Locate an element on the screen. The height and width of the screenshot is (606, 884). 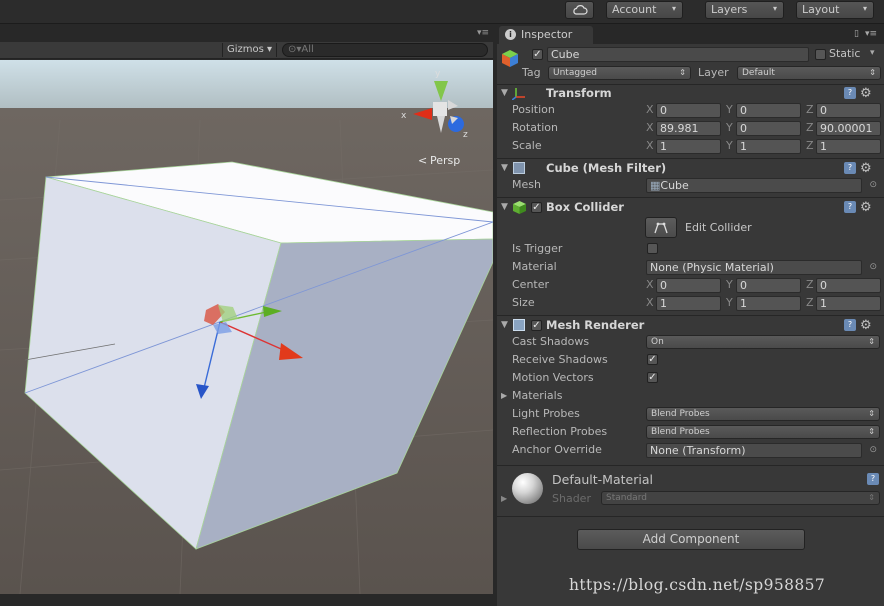
layer-dropdown: Default ⇕ is located at coordinates (809, 73).